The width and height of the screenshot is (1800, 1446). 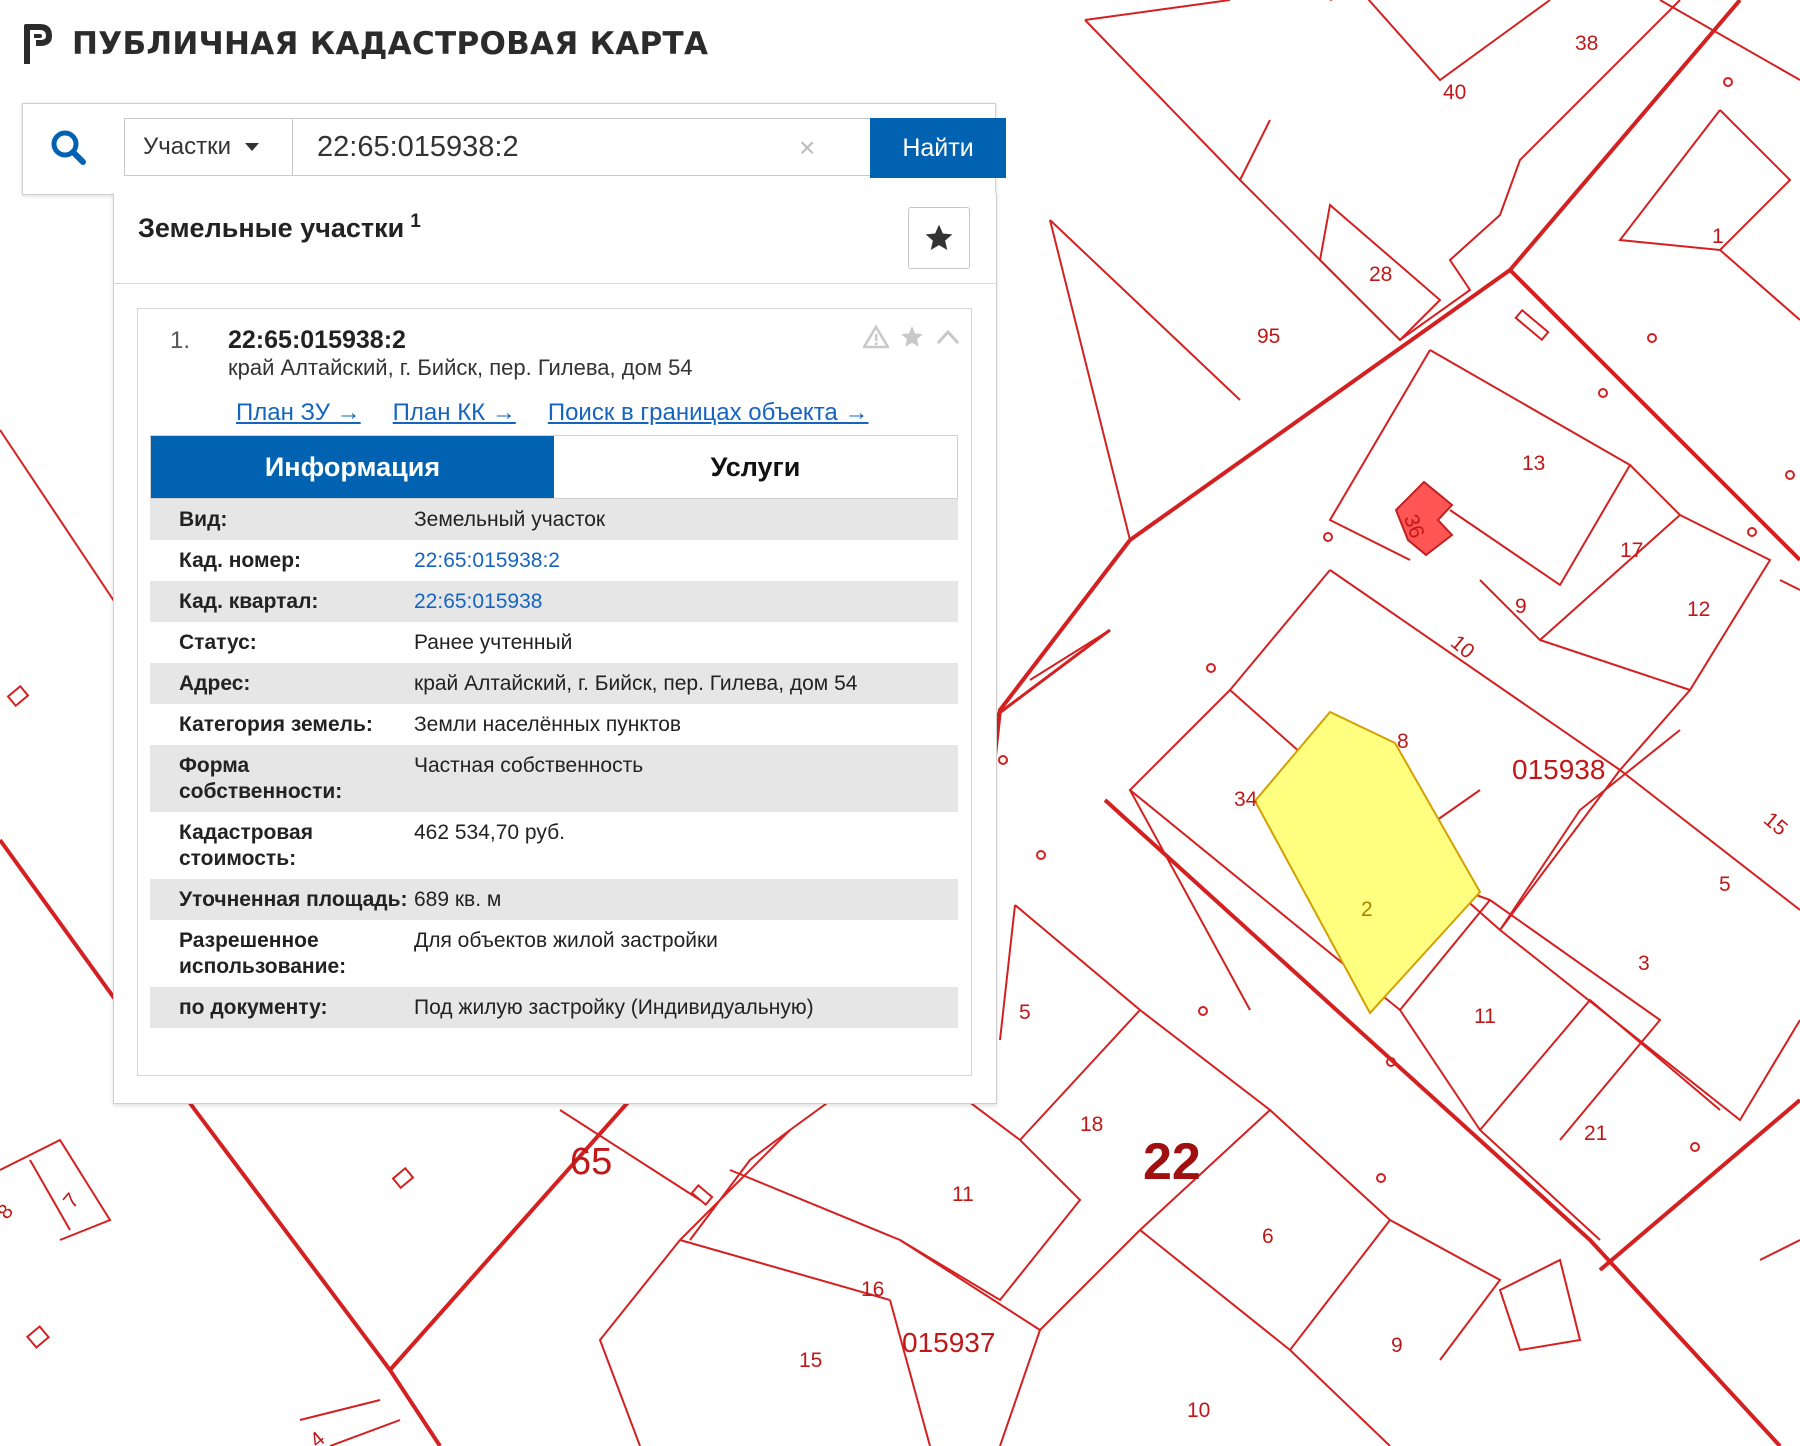 I want to click on info-key: Статус:, so click(x=218, y=642).